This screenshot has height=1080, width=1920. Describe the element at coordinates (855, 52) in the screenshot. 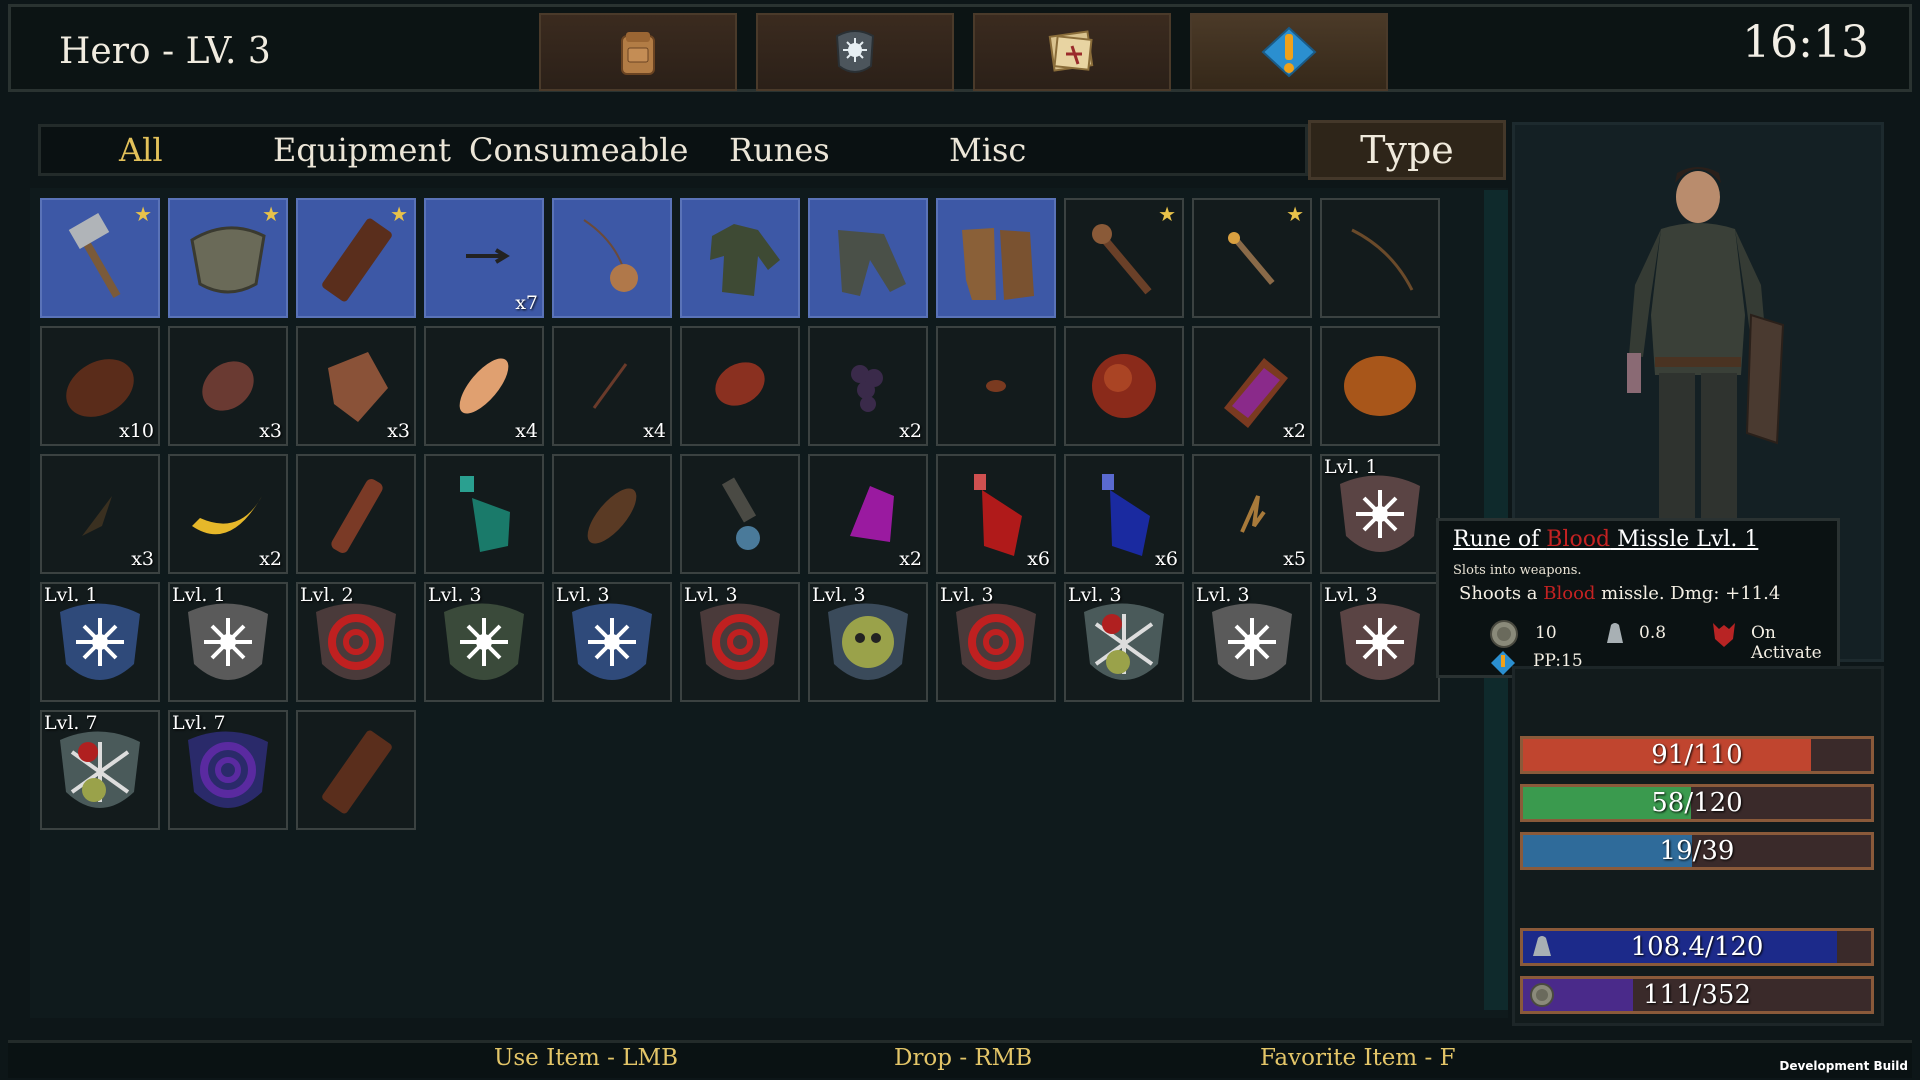

I see `tab-runes` at that location.